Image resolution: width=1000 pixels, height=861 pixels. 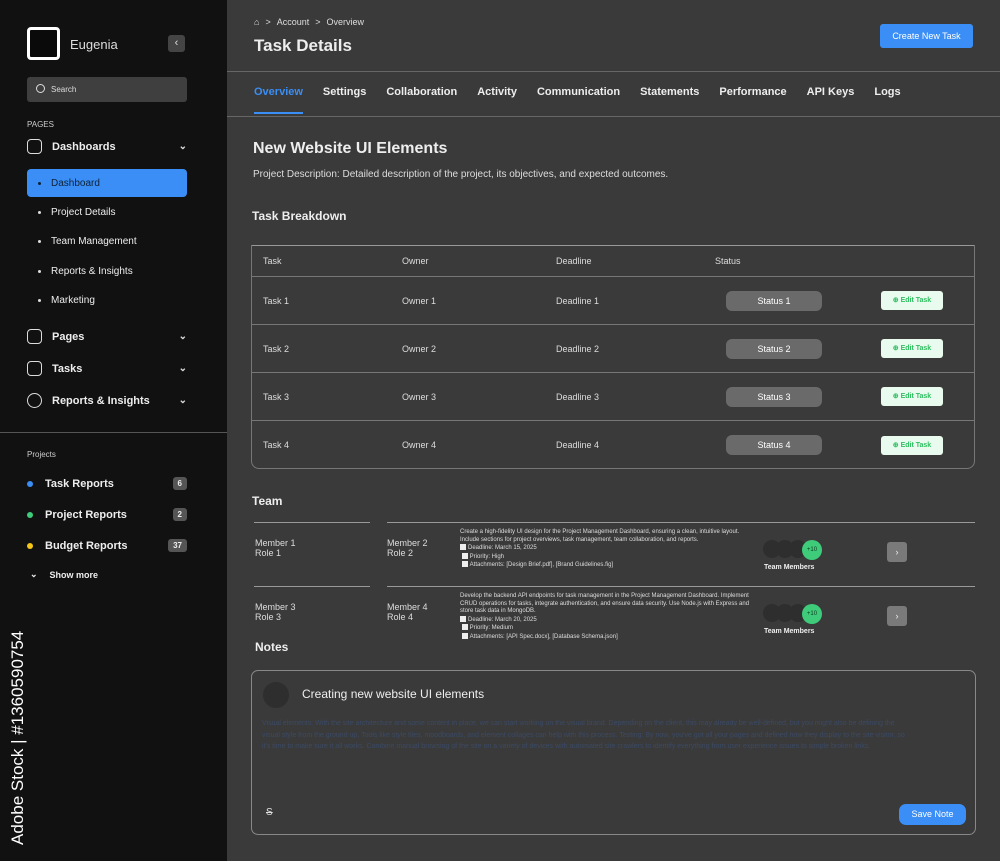 I want to click on col-task: Task, so click(x=272, y=261).